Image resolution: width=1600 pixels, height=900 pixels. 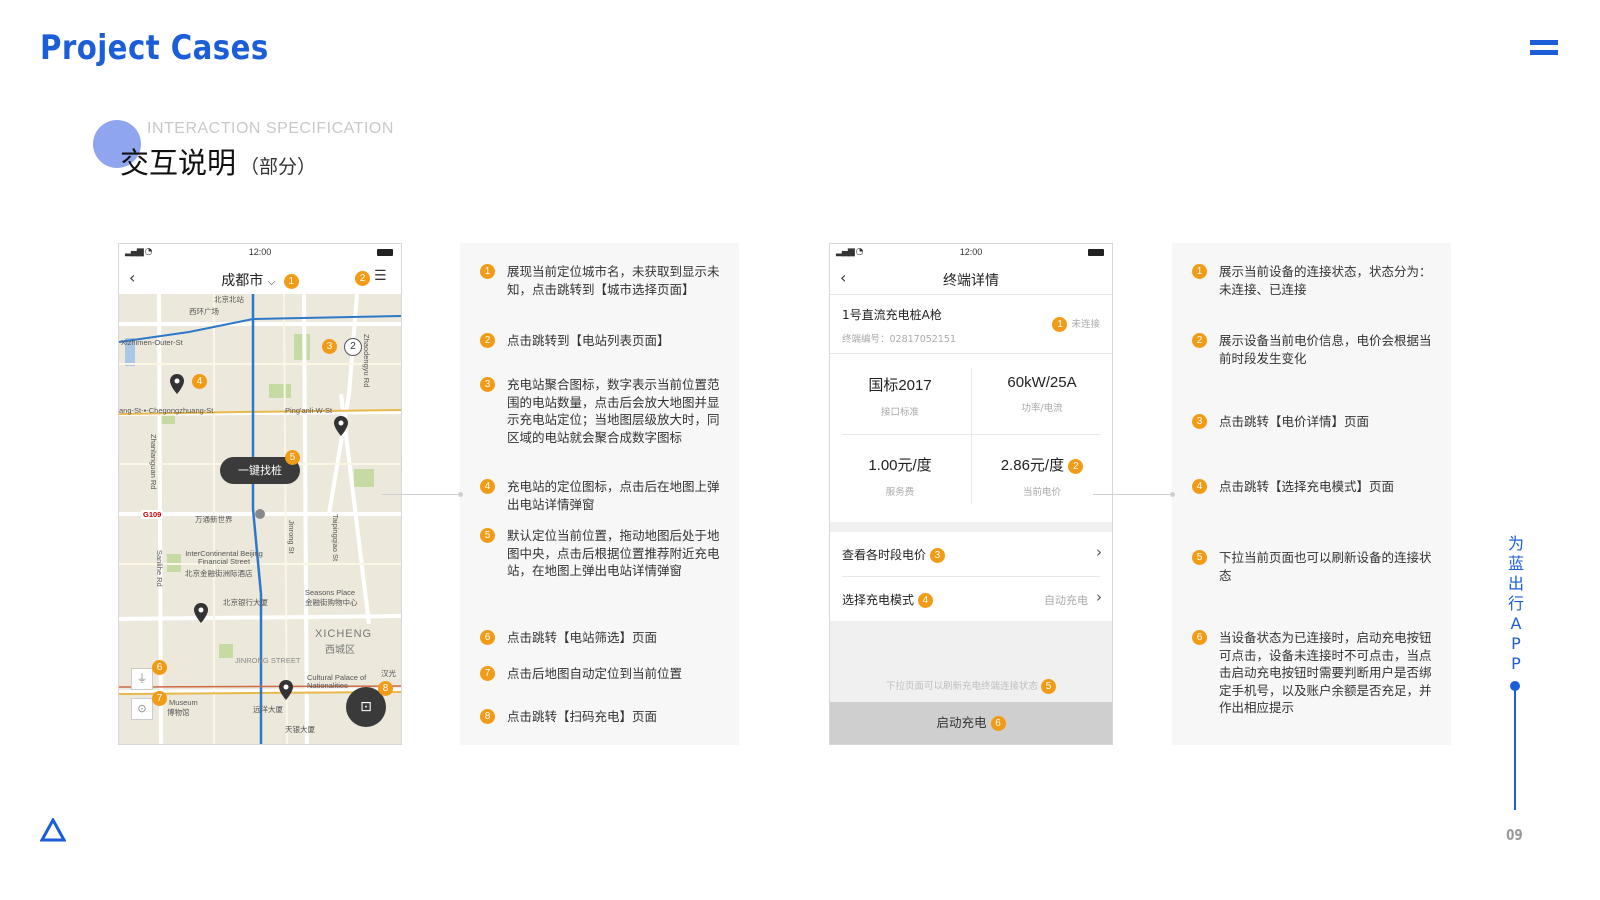 What do you see at coordinates (582, 716) in the screenshot?
I see `desc-text: 点击跳转【扫码充电】页面` at bounding box center [582, 716].